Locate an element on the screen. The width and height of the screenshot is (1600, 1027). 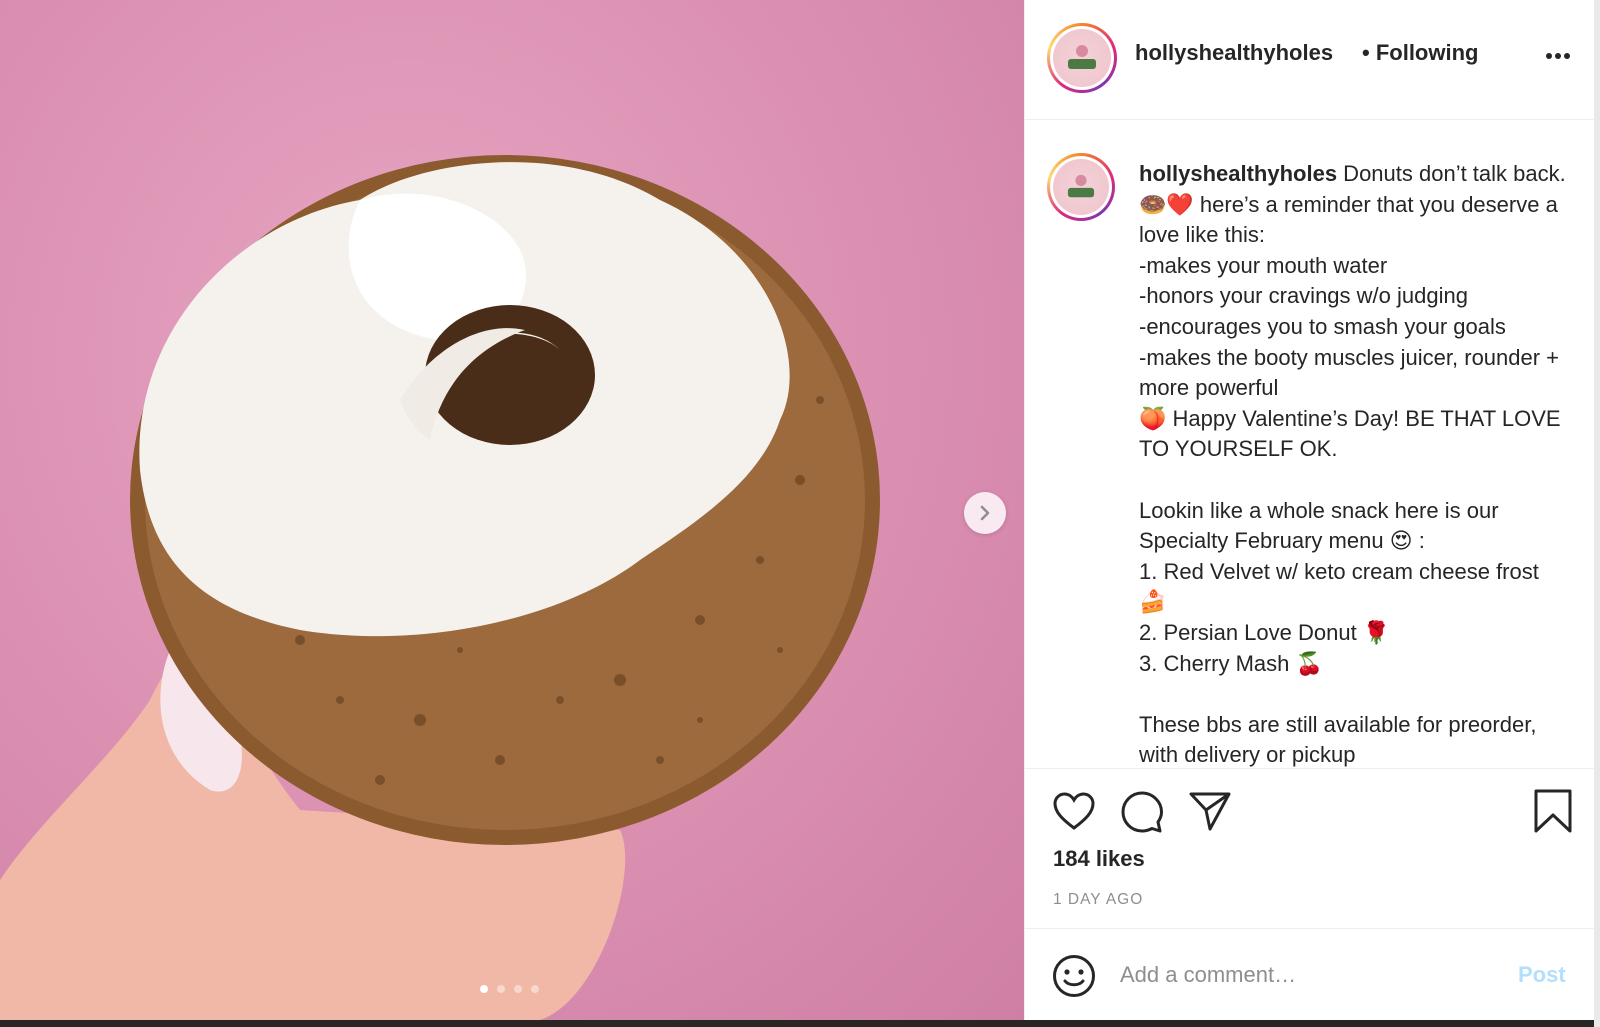
carousel-next-button is located at coordinates (985, 513).